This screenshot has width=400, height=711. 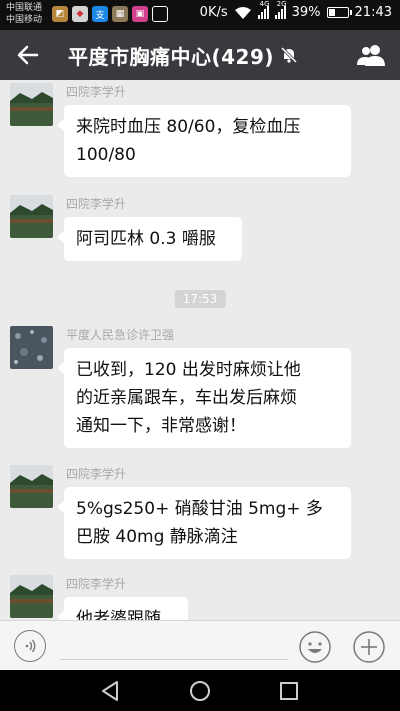 I want to click on gallery-icon: ▦, so click(x=120, y=14).